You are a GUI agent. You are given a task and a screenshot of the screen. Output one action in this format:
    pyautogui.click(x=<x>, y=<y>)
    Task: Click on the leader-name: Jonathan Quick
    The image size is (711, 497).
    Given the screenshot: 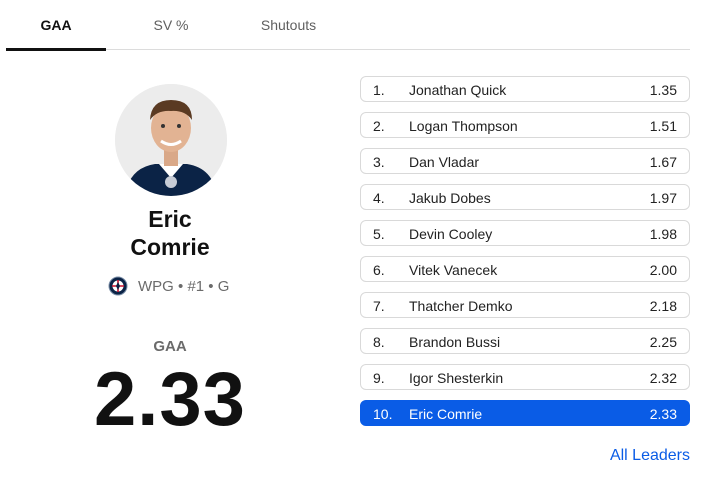 What is the action you would take?
    pyautogui.click(x=458, y=90)
    